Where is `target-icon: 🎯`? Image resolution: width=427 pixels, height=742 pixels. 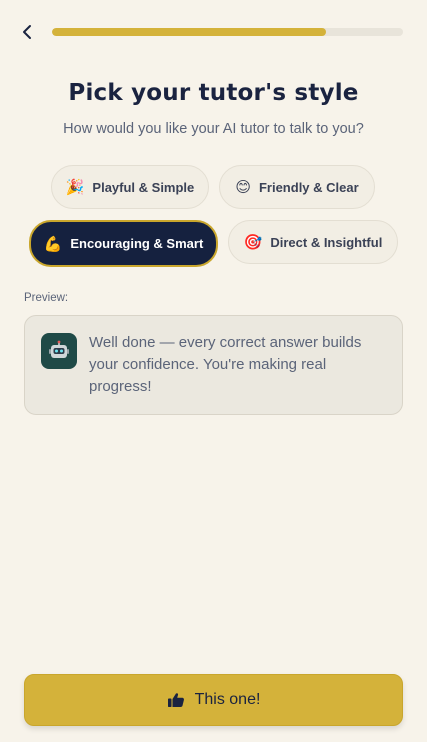 target-icon: 🎯 is located at coordinates (253, 242).